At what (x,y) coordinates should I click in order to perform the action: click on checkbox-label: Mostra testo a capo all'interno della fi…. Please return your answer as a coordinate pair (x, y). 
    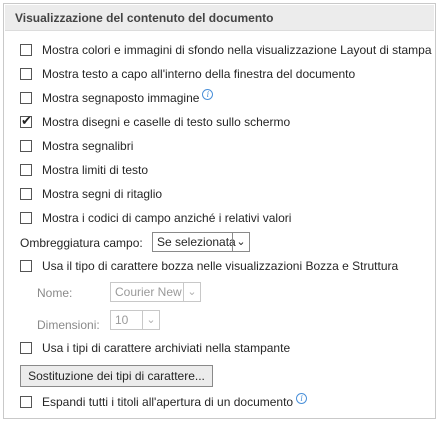
    Looking at the image, I should click on (199, 74).